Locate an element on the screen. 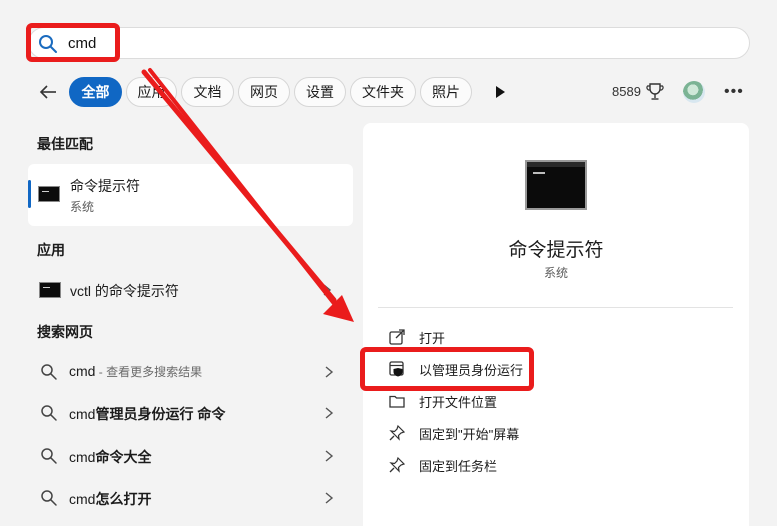 This screenshot has height=526, width=777. filter-chip-folders: 文件夹 is located at coordinates (383, 92).